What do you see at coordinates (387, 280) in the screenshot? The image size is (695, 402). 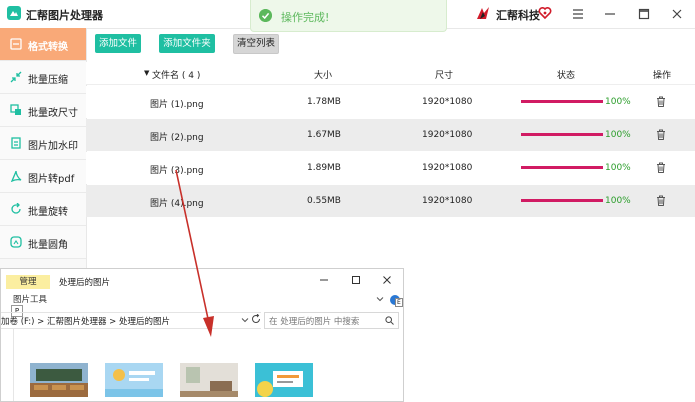 I see `explorer-close-icon` at bounding box center [387, 280].